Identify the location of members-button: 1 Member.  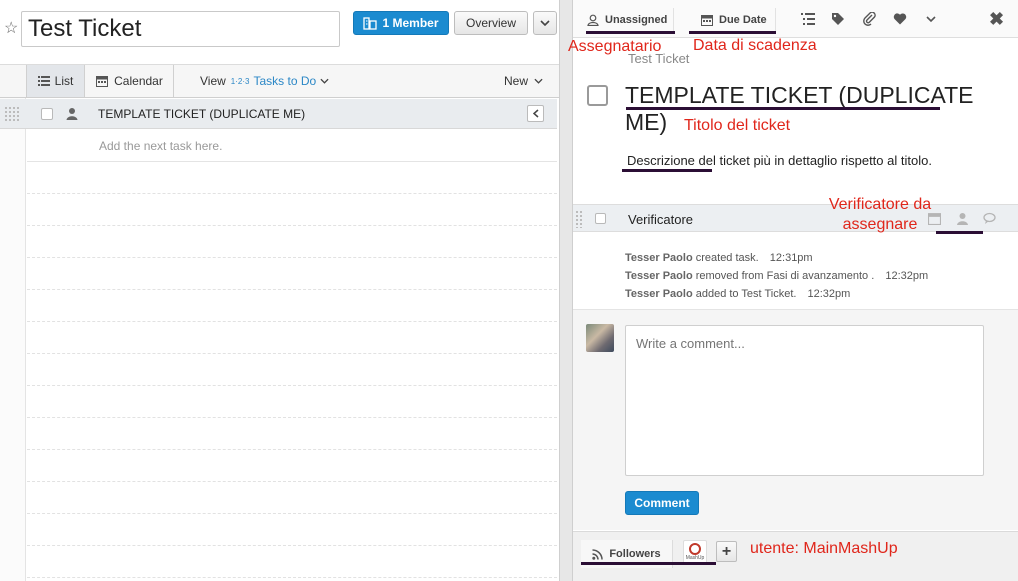
(401, 23).